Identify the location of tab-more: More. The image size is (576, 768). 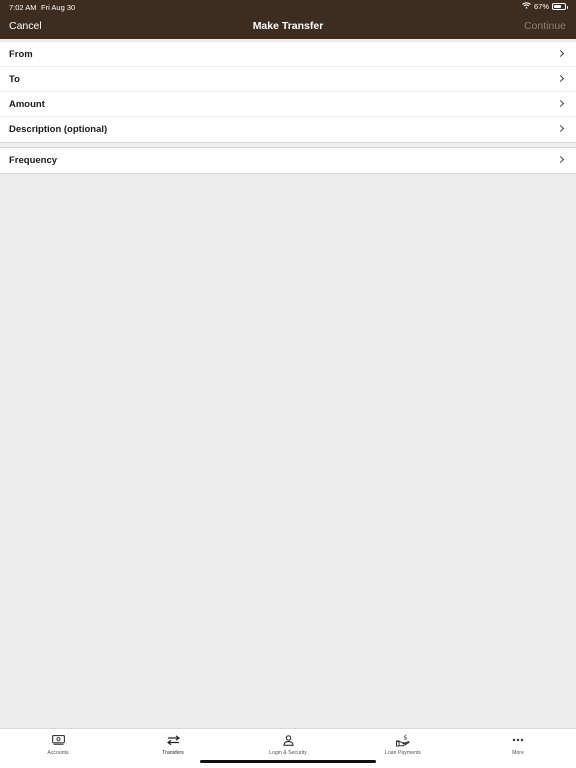
(518, 744).